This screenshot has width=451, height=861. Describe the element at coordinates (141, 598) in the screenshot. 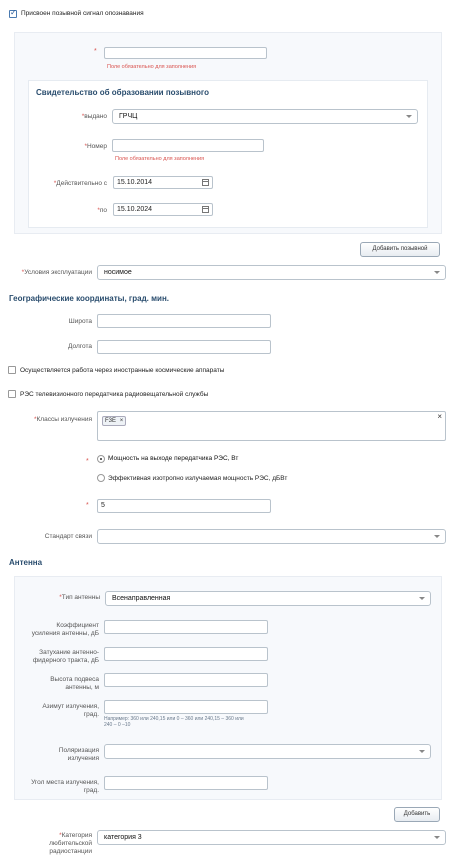

I see `antenna-type-value: Всенаправленная` at that location.